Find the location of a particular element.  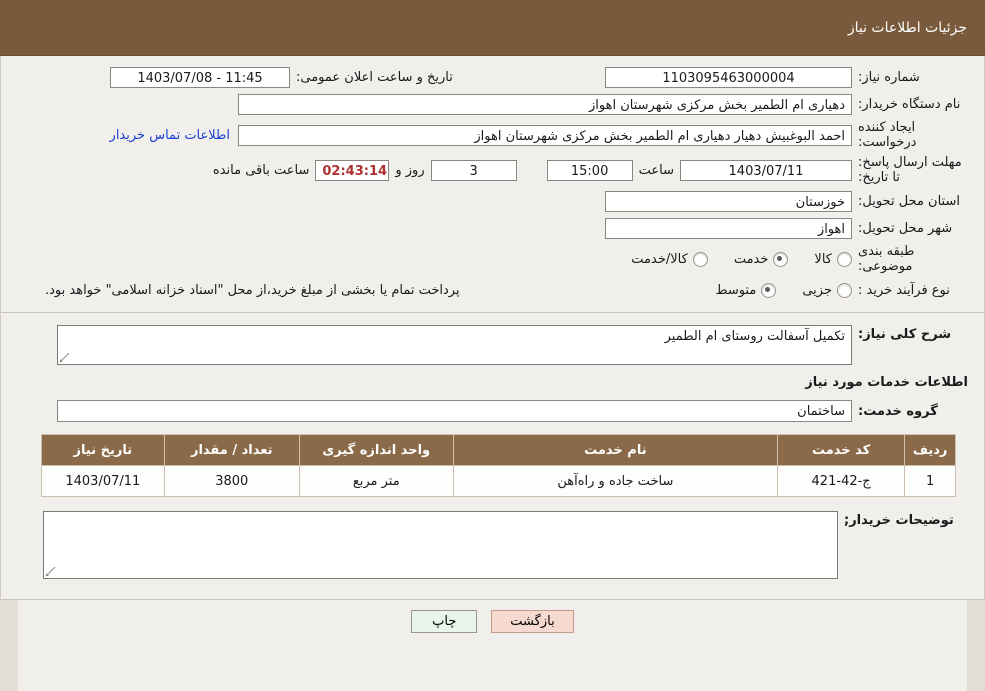

description-label: شرح کلی نیاز: is located at coordinates (905, 334).